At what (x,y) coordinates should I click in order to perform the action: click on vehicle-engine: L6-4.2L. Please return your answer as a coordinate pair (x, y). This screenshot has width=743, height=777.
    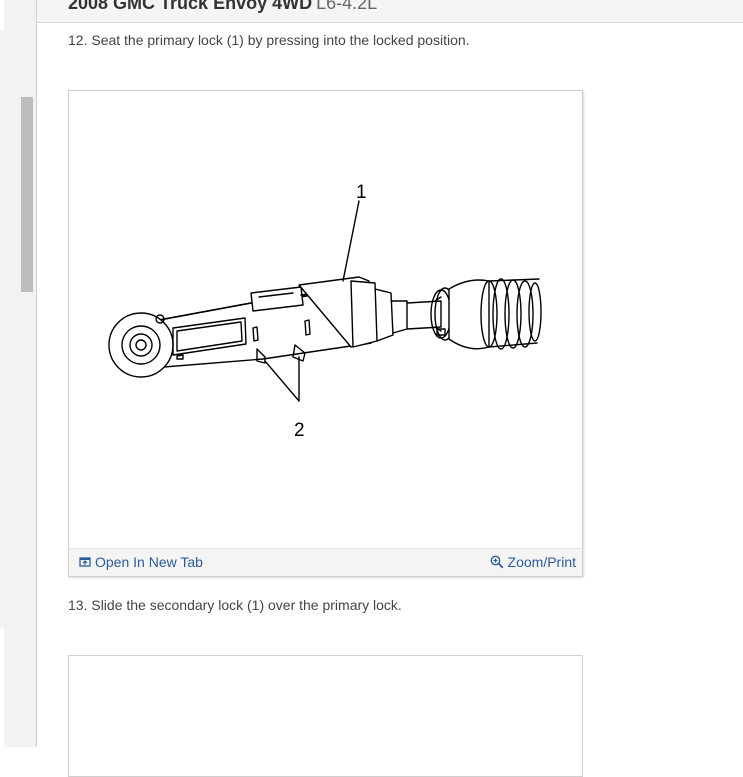
    Looking at the image, I should click on (347, 6).